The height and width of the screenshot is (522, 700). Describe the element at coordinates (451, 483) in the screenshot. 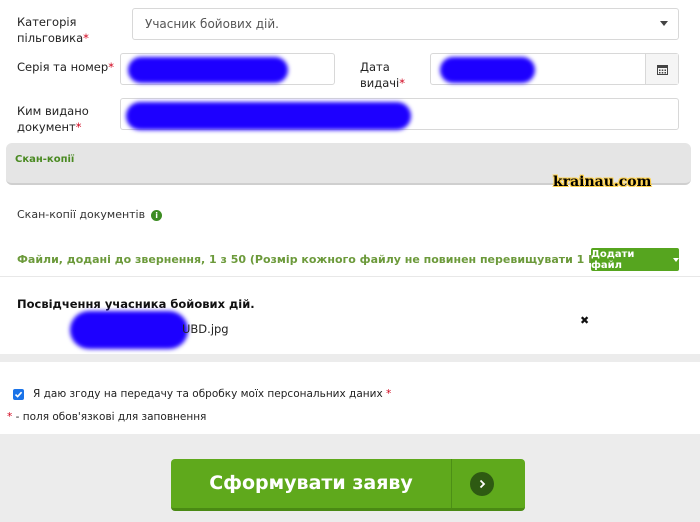

I see `submit-separator` at that location.